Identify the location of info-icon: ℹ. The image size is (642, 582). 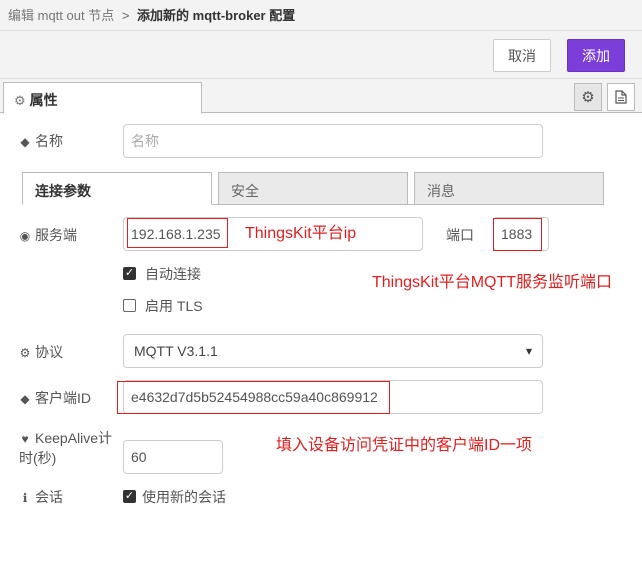
(25, 498).